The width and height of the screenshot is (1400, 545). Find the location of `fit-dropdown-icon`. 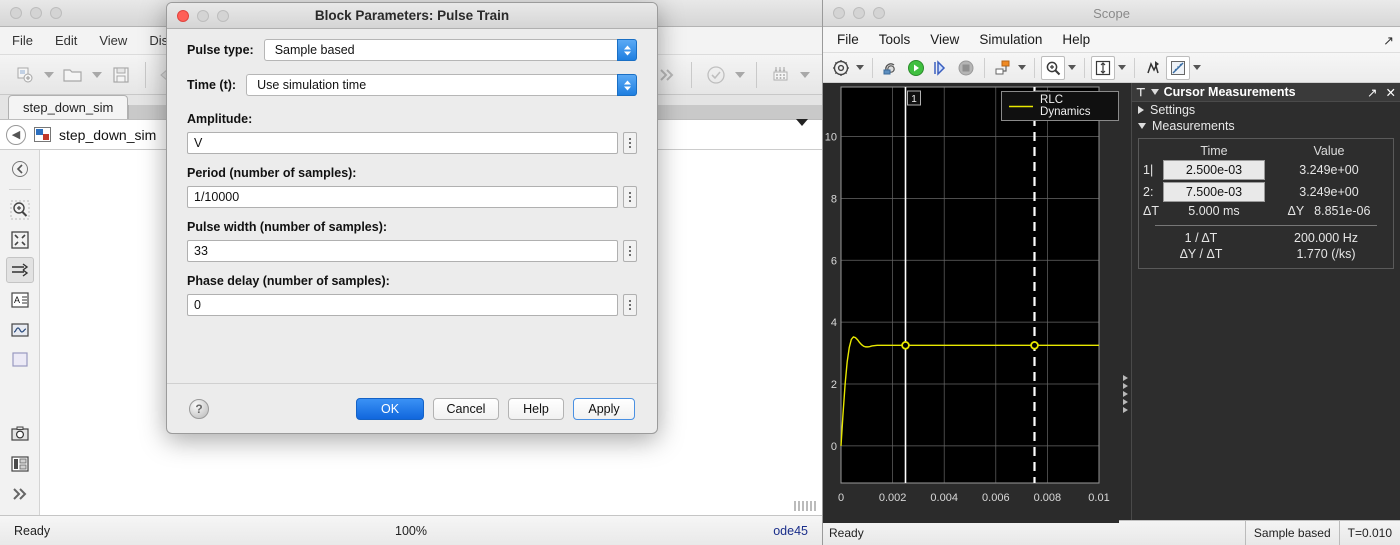

fit-dropdown-icon is located at coordinates (1122, 68).